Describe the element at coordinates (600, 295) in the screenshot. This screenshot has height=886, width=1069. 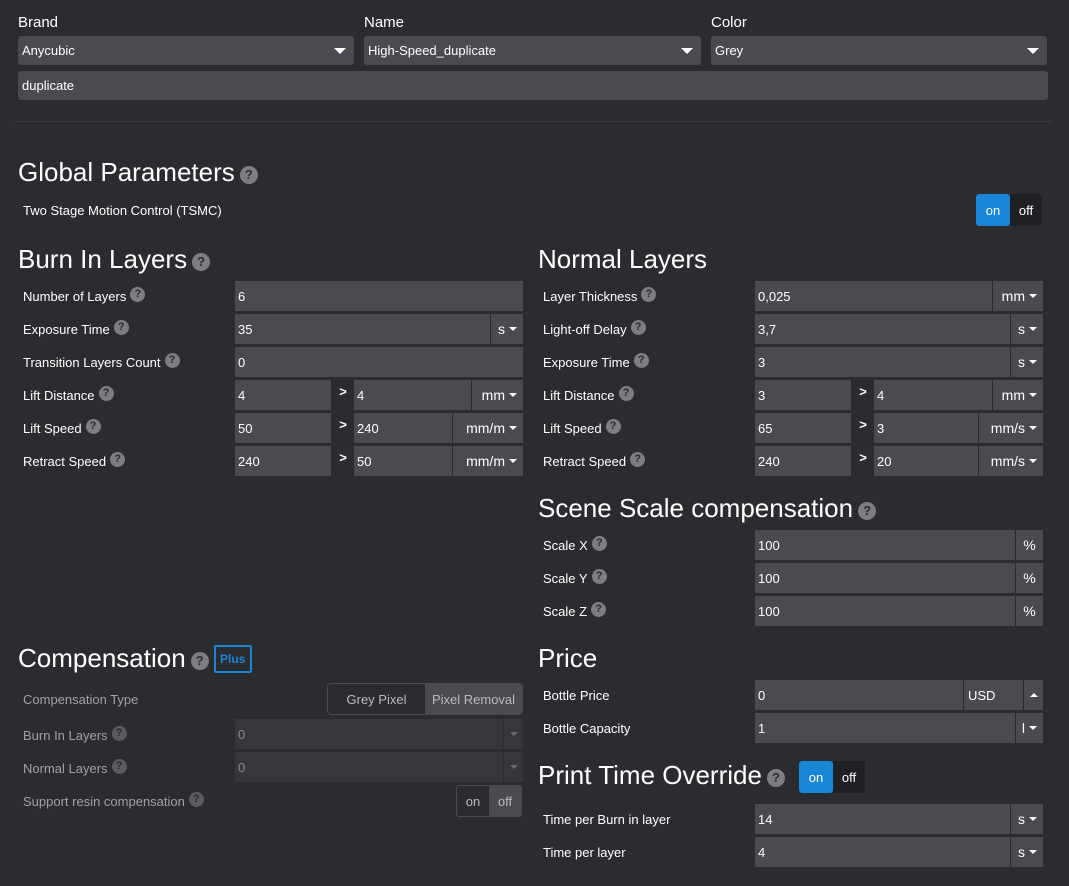
I see `normal-thickness-label: Layer Thickness ?` at that location.